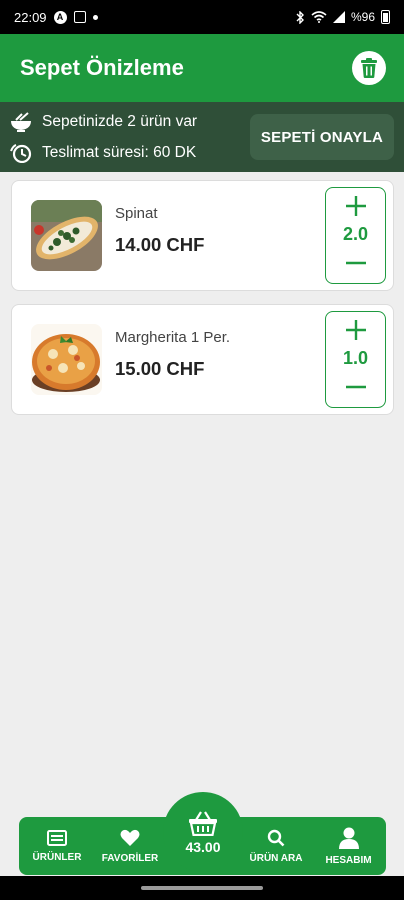 The width and height of the screenshot is (404, 900). I want to click on home-gesture-handle, so click(202, 888).